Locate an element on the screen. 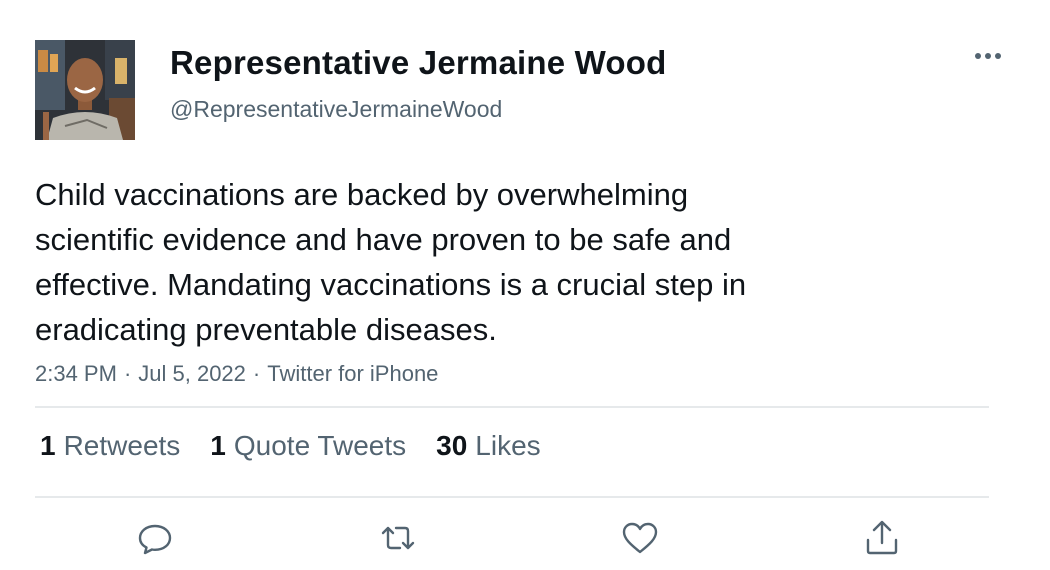 The height and width of the screenshot is (570, 1050). quotes-label: Quote Tweets is located at coordinates (320, 445).